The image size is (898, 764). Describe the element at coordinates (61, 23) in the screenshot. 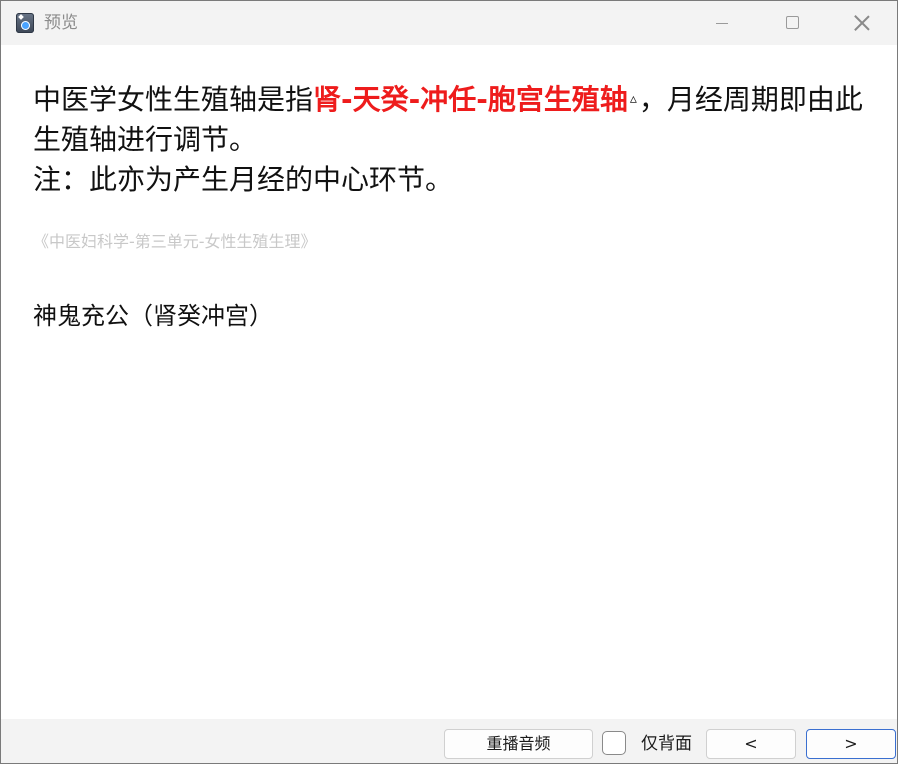

I see `window-title: 预览` at that location.